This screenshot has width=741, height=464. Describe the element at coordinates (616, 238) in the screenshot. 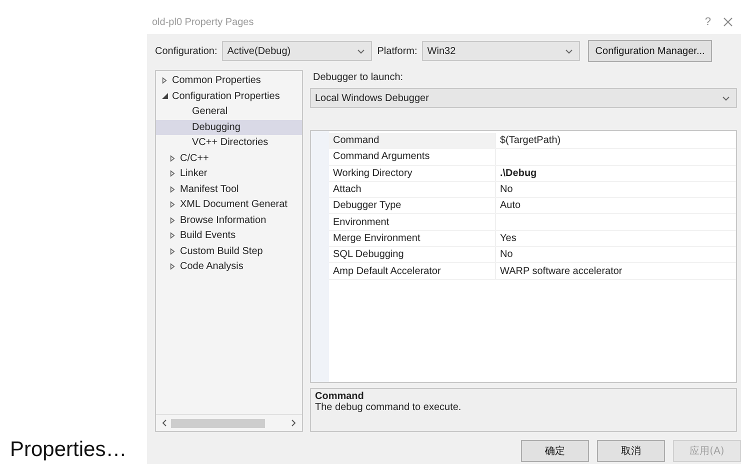

I see `property-value: Yes` at that location.